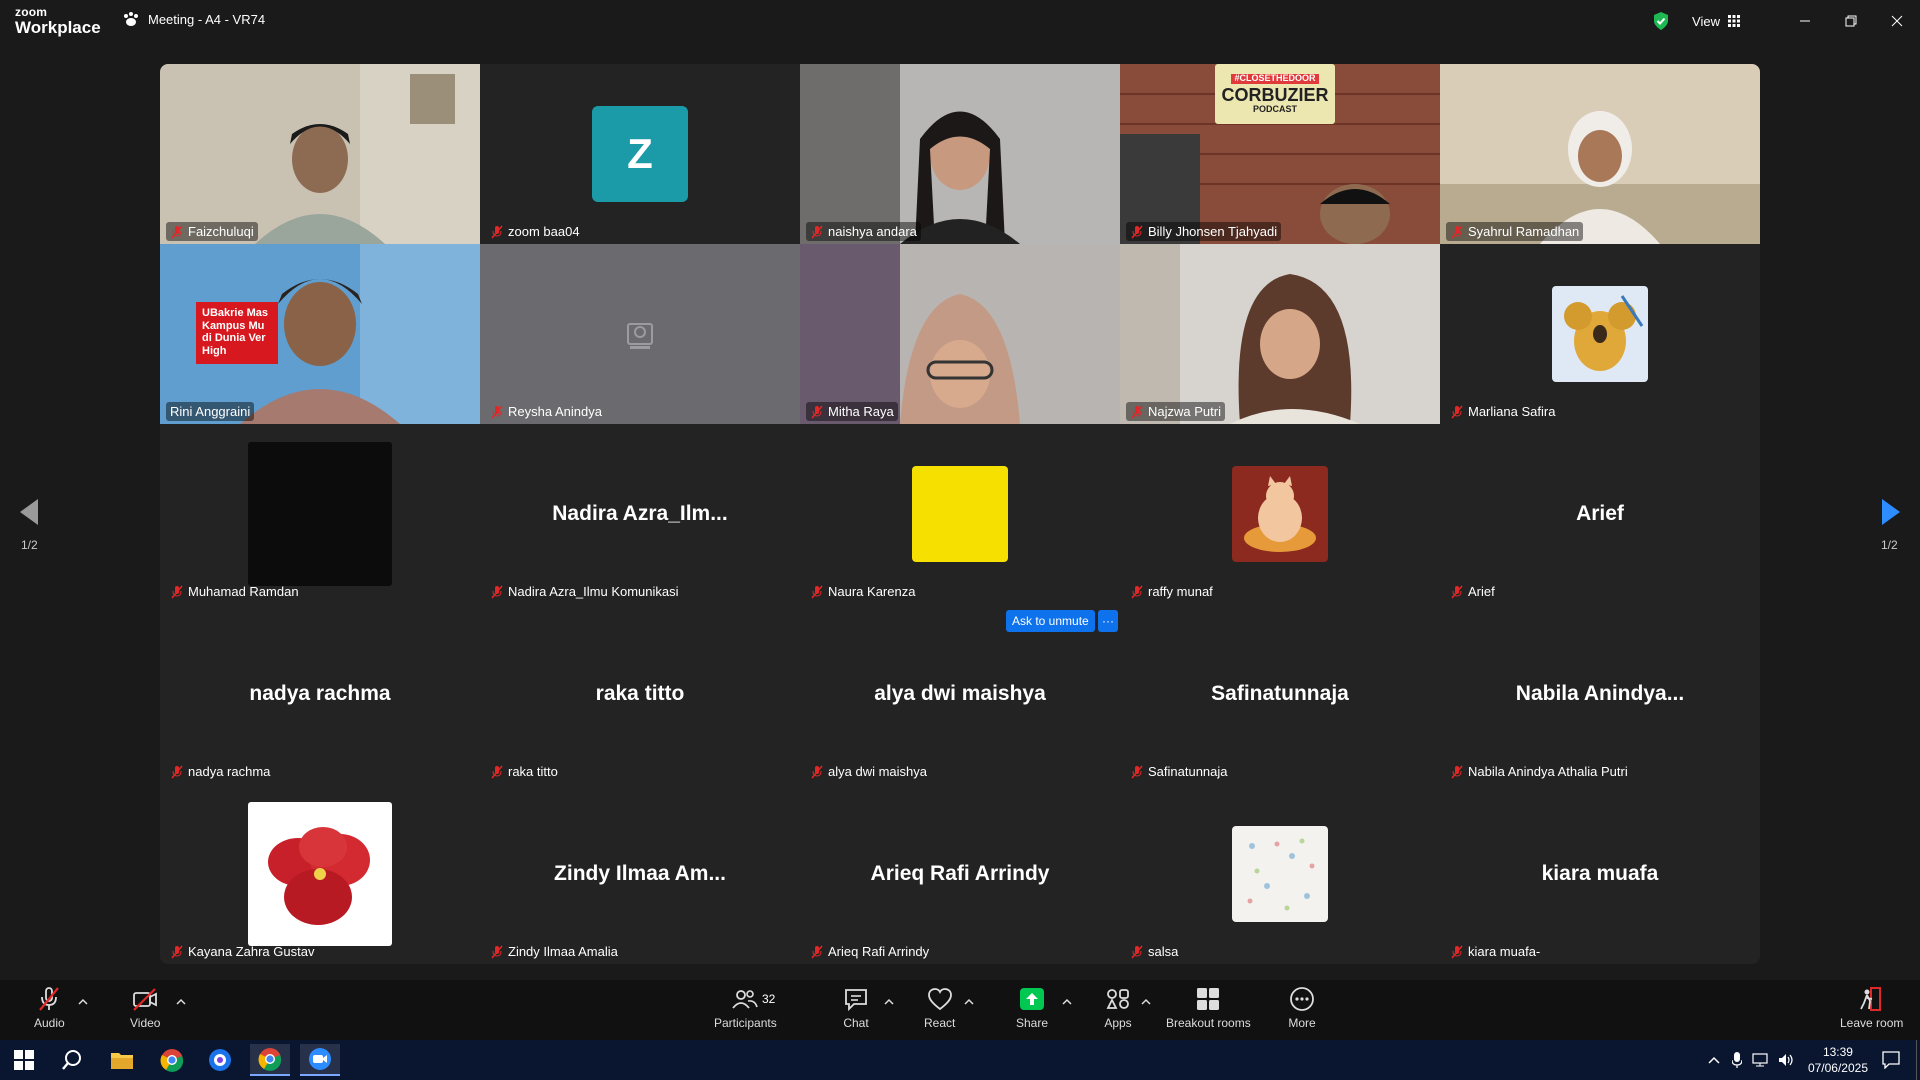 Image resolution: width=1920 pixels, height=1080 pixels. Describe the element at coordinates (1838, 1060) in the screenshot. I see `clock: 13:39 07/06/2025` at that location.